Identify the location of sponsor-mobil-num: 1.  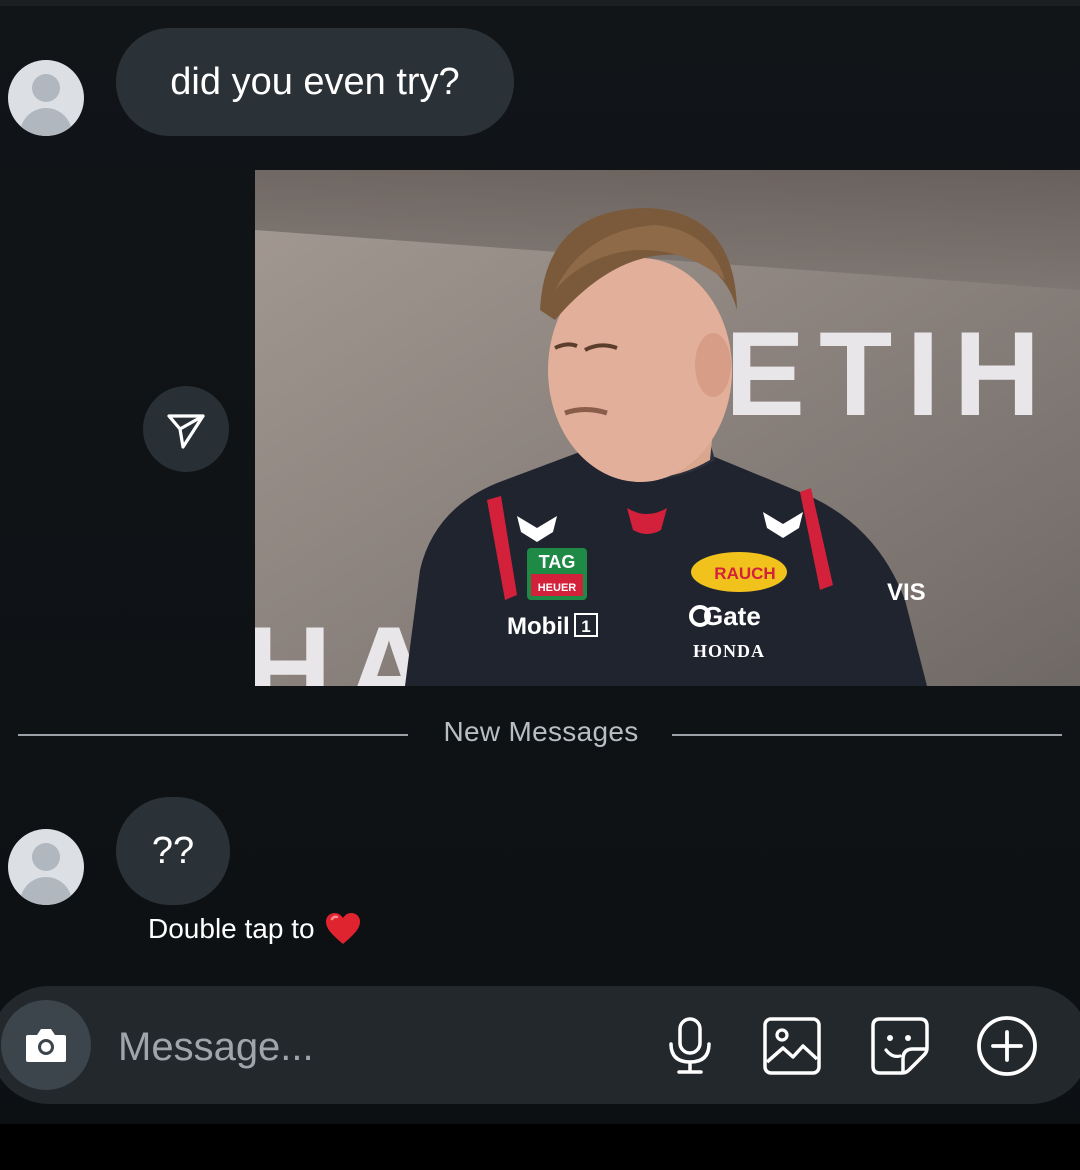
(585, 626).